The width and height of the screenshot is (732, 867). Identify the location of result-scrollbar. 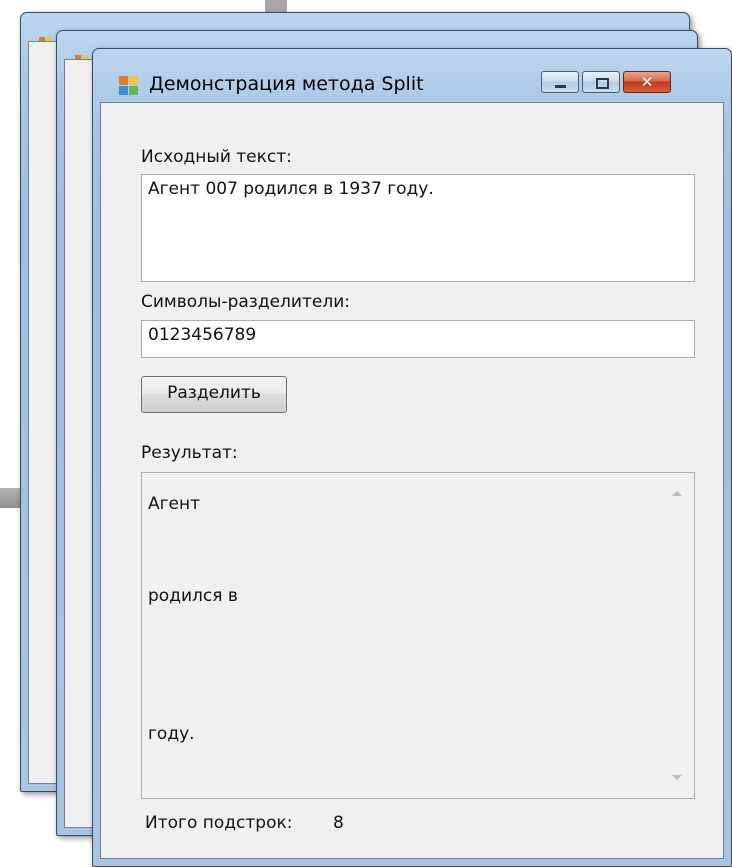
(677, 635).